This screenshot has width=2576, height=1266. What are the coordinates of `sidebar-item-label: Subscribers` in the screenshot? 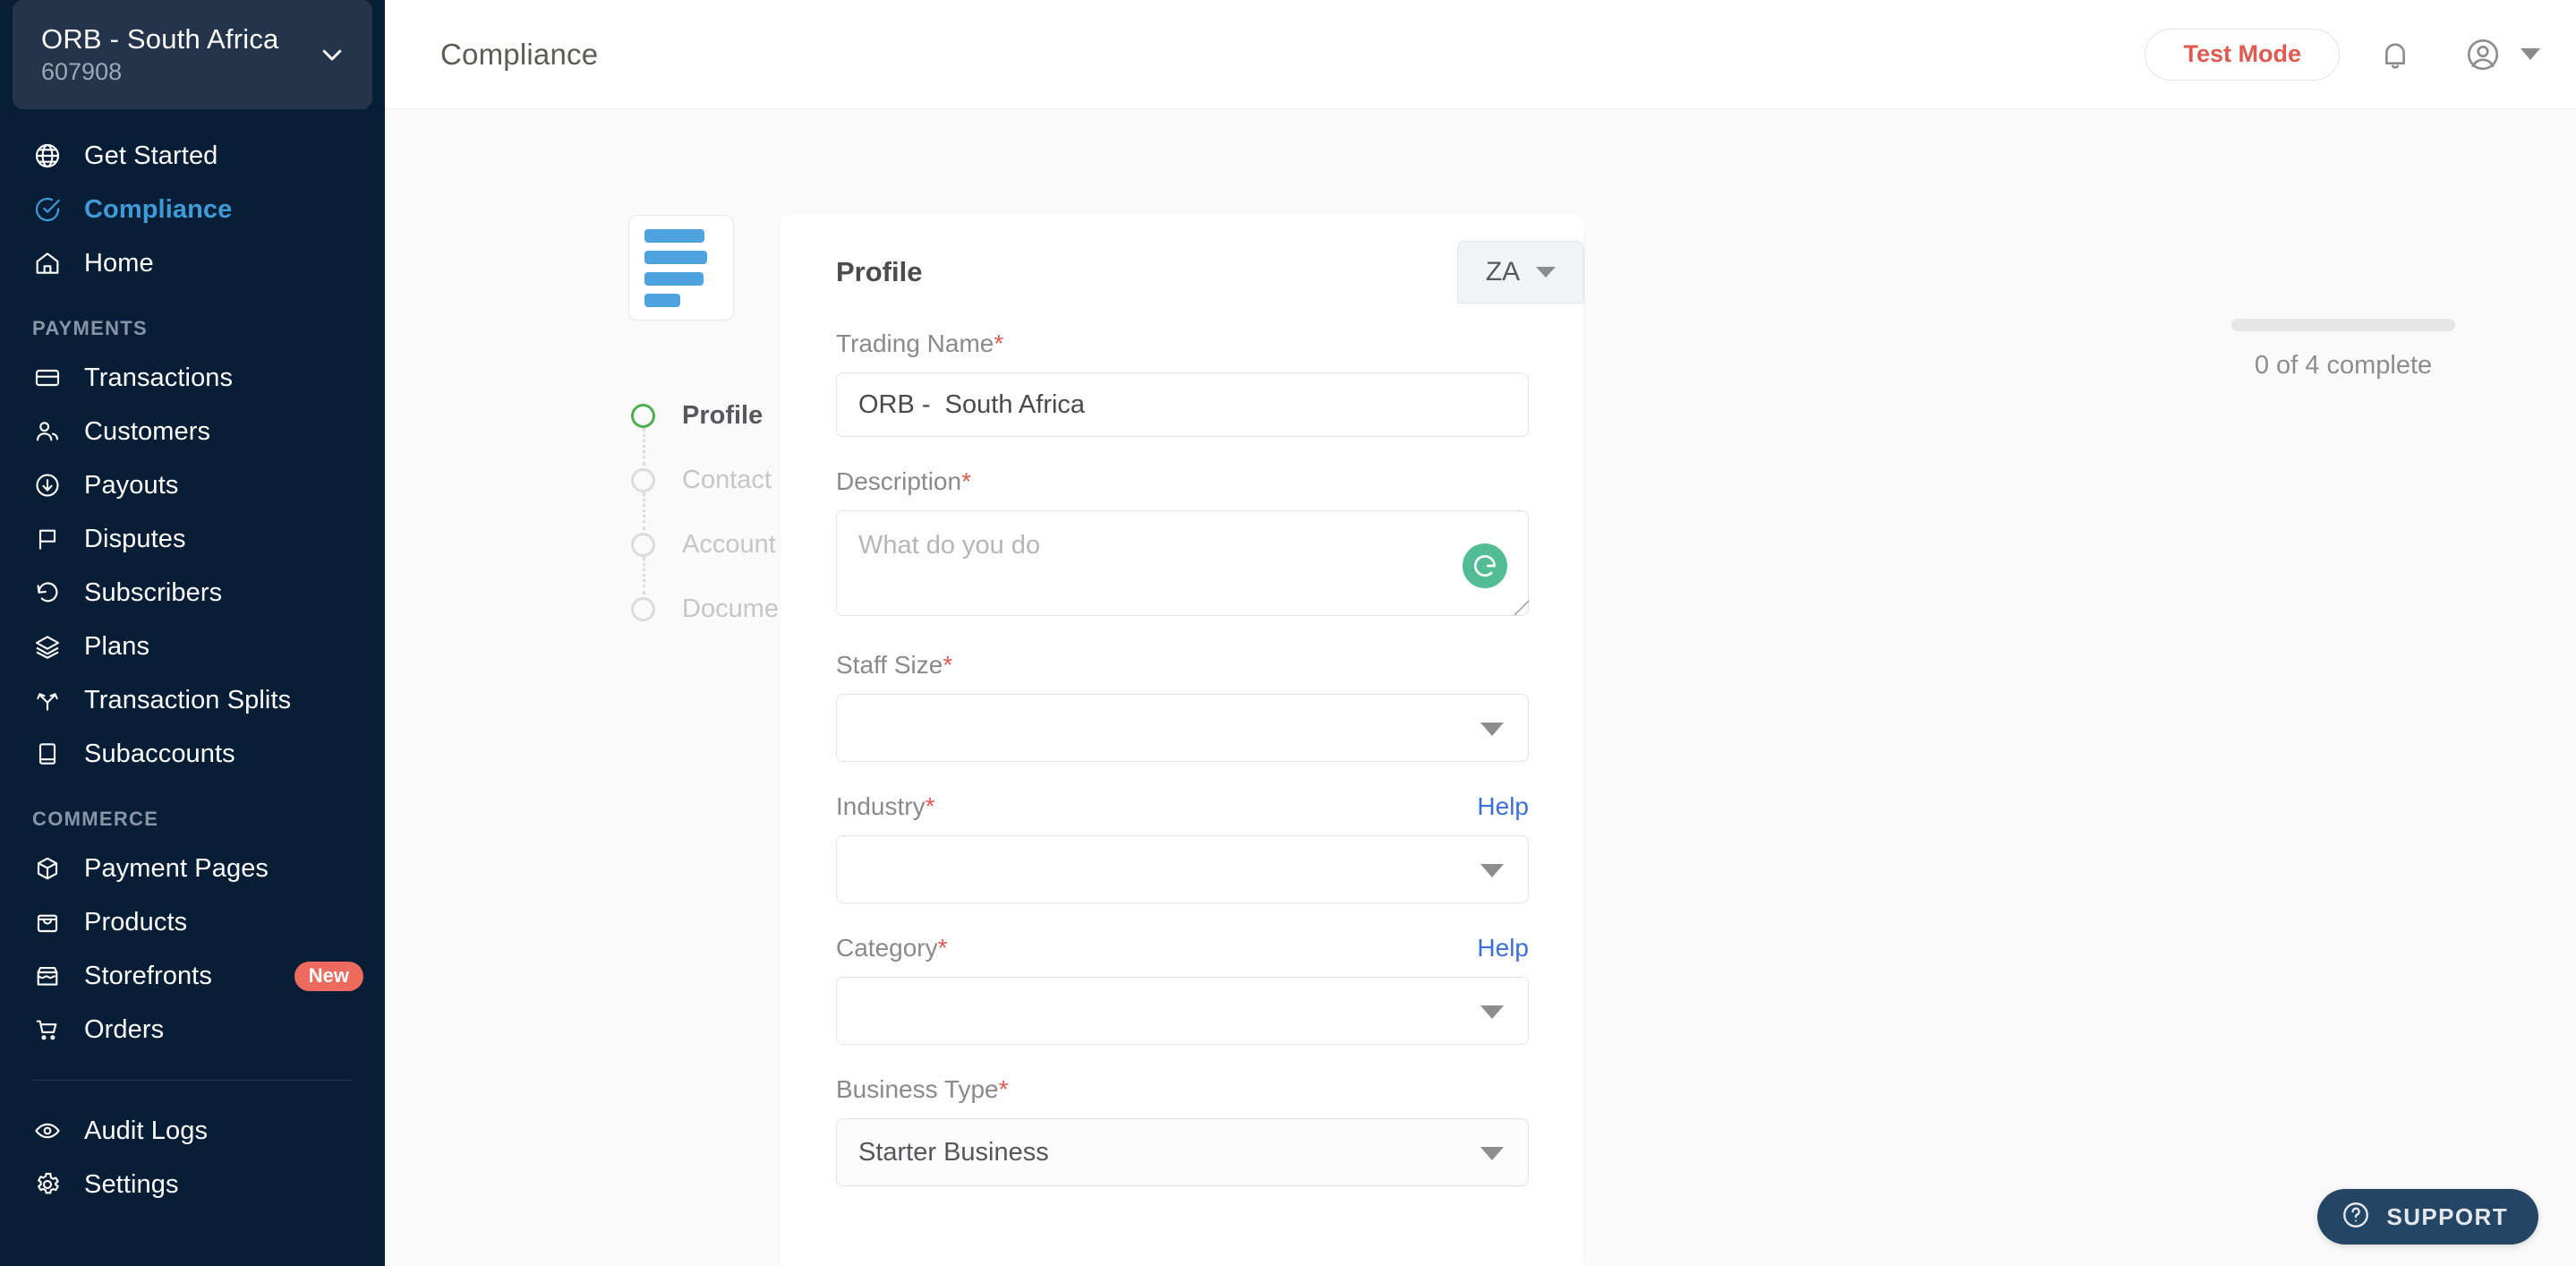 It's located at (153, 592).